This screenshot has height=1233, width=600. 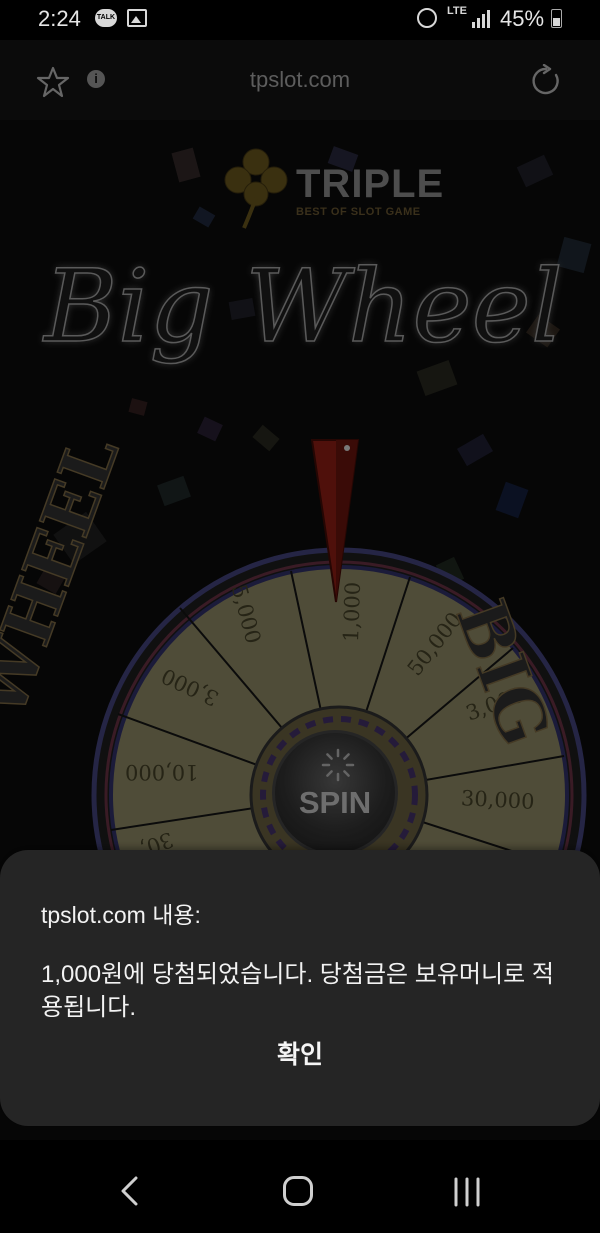 I want to click on gallery-icon, so click(x=137, y=18).